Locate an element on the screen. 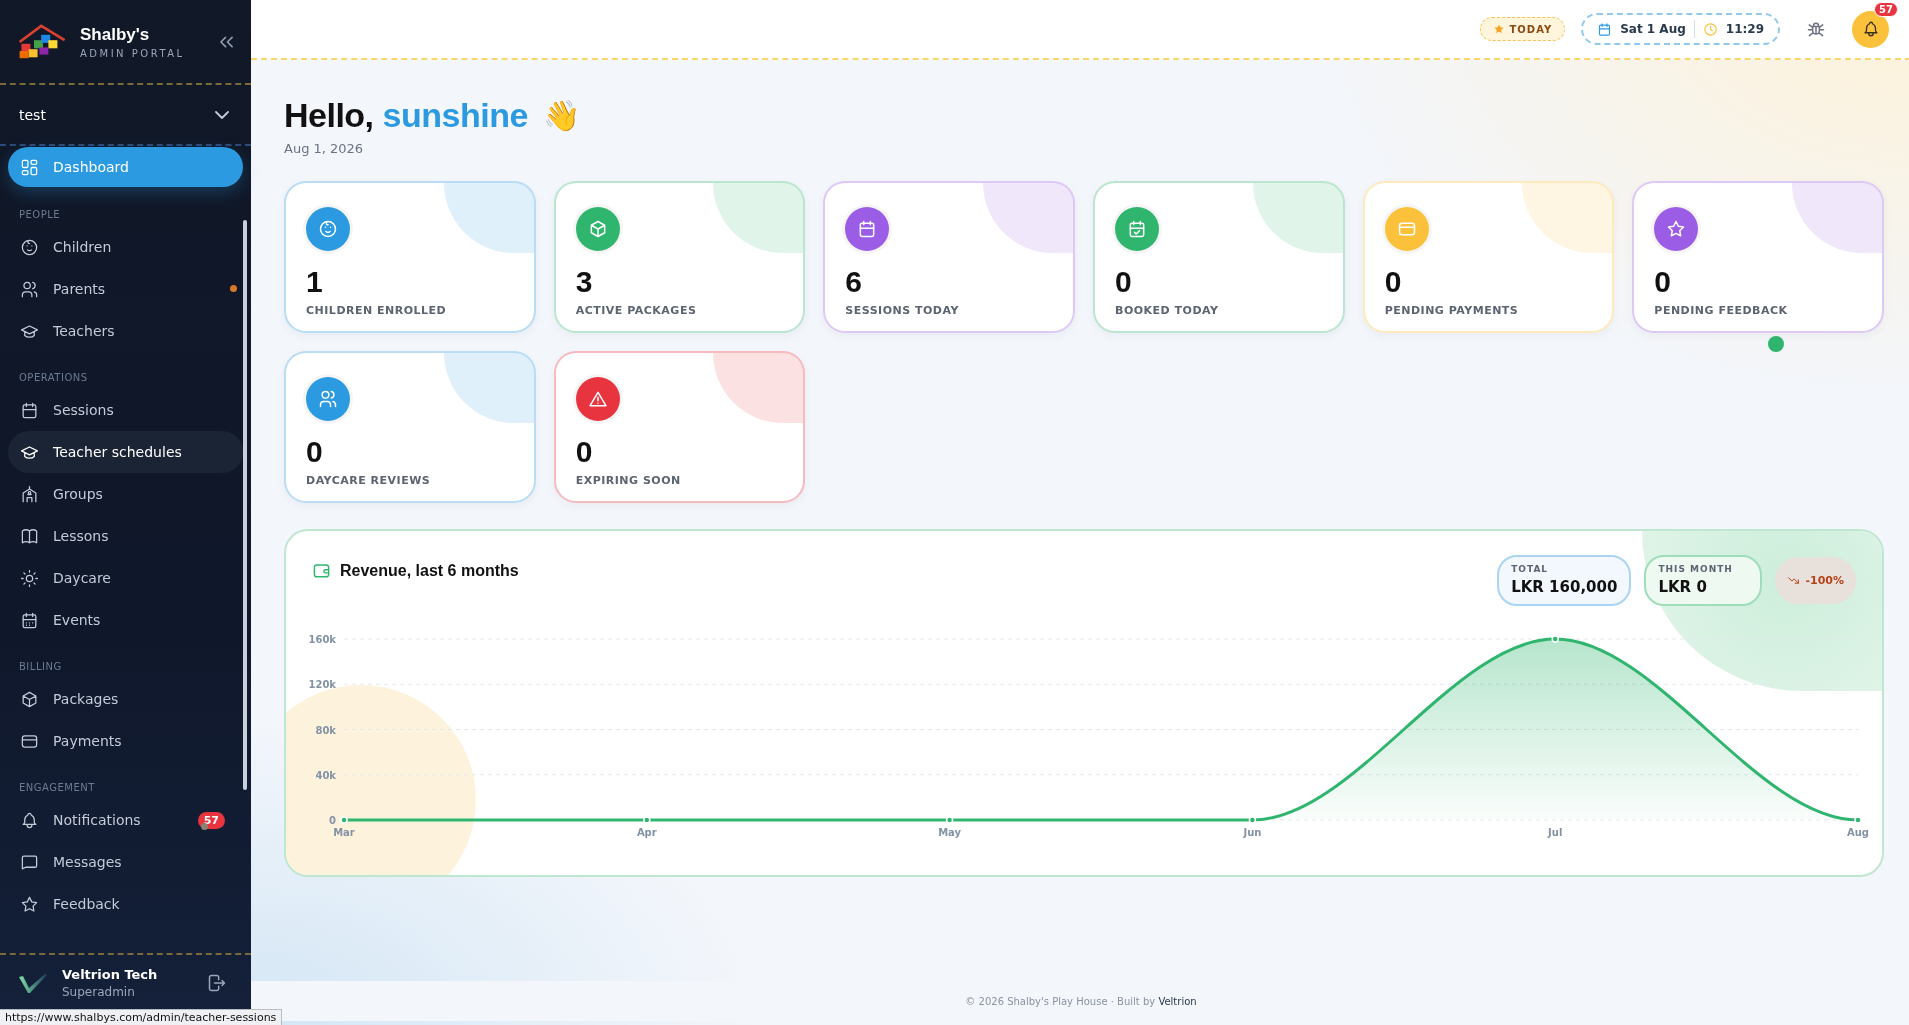  grid-icon is located at coordinates (29, 167).